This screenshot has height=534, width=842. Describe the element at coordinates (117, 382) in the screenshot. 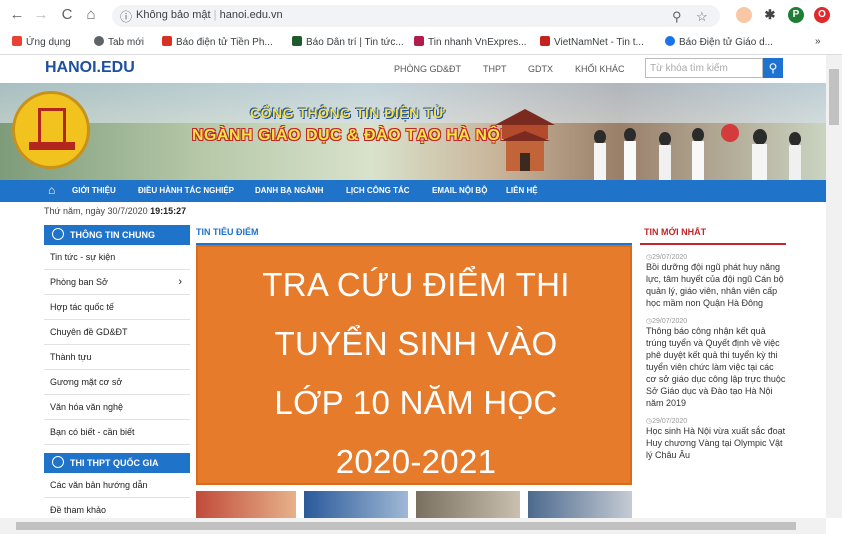

I see `sidebar-item: Gương mặt cơ sở` at that location.